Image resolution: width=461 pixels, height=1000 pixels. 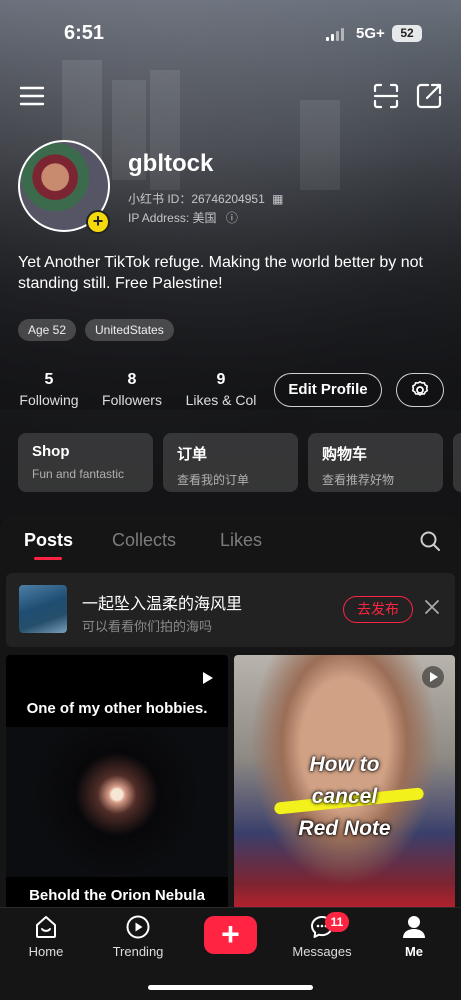 What do you see at coordinates (85, 462) in the screenshot?
I see `card-shop: Shop Fun and fantastic` at bounding box center [85, 462].